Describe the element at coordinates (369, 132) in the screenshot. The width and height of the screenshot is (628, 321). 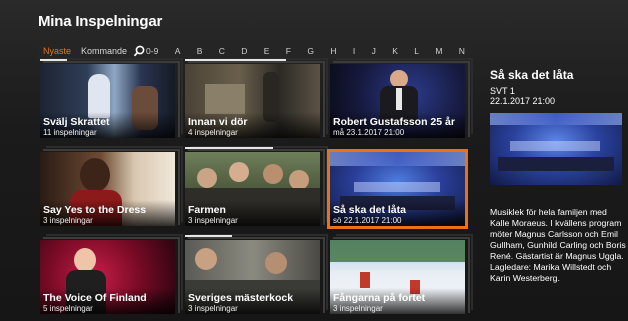
I see `tile-subtitle: må 23.1.2017 21:00` at that location.